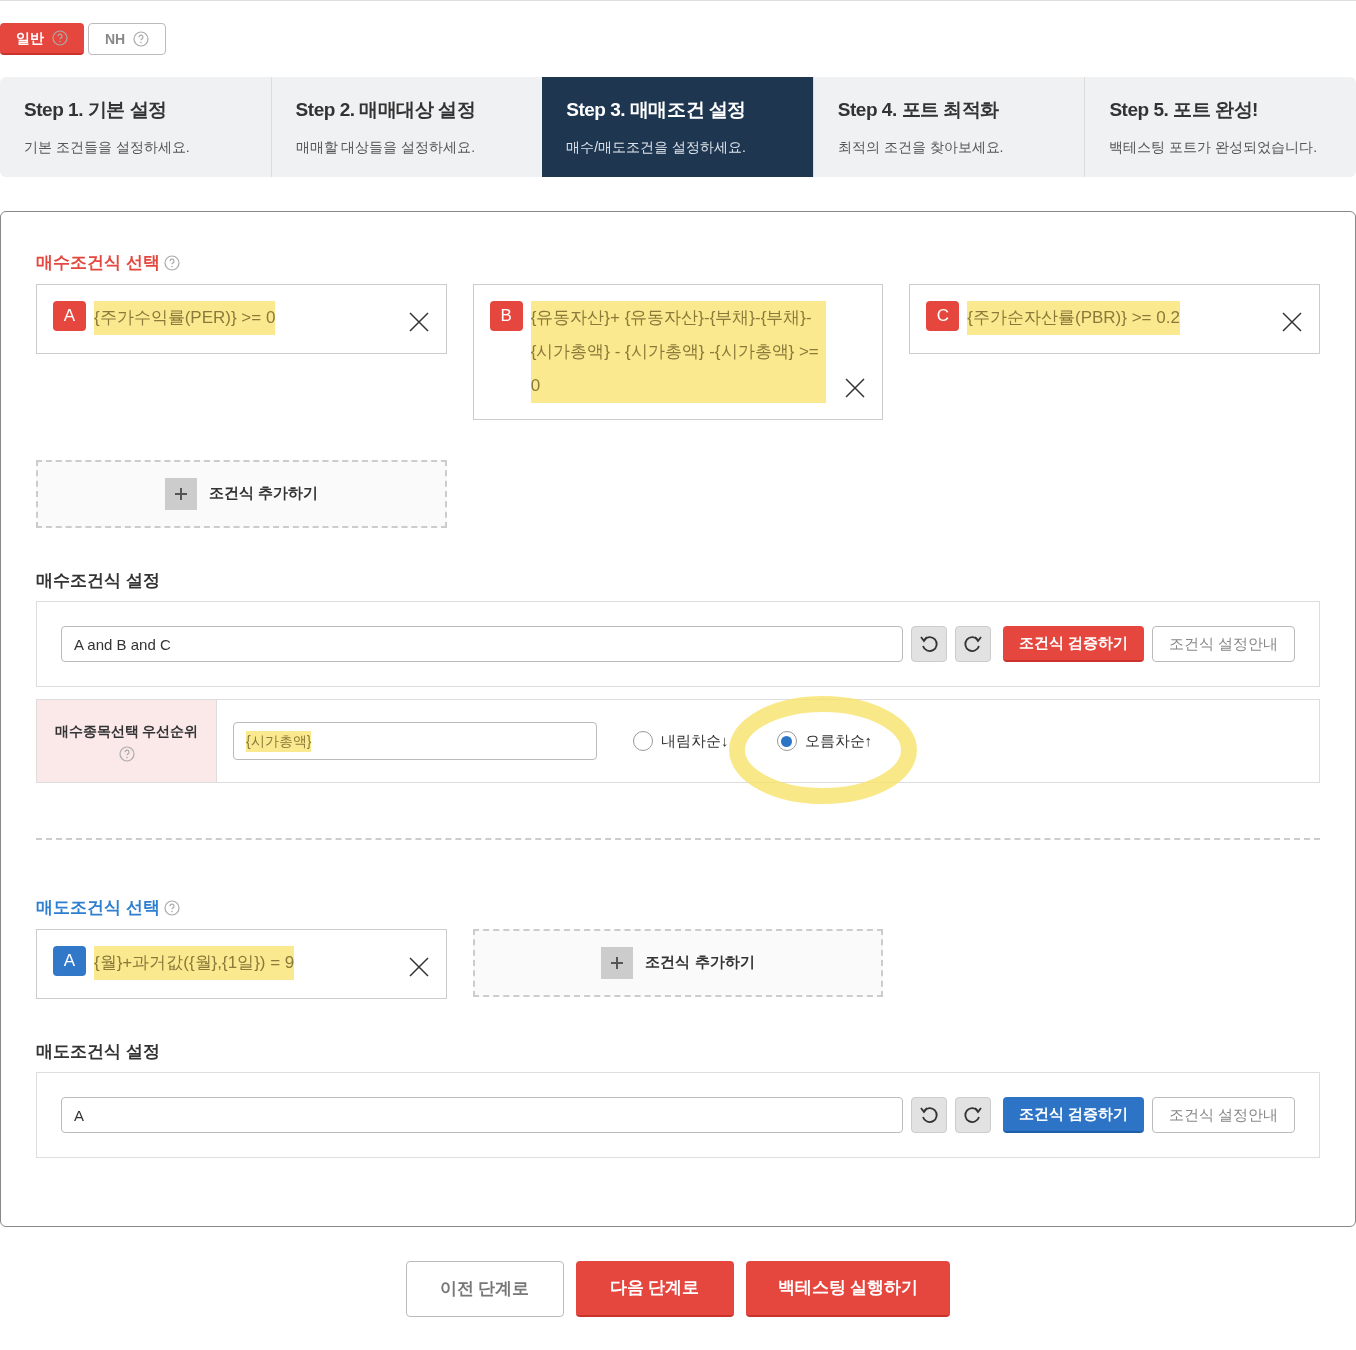 The width and height of the screenshot is (1356, 1350). I want to click on step-nav-button: 다음 단계로, so click(654, 1289).